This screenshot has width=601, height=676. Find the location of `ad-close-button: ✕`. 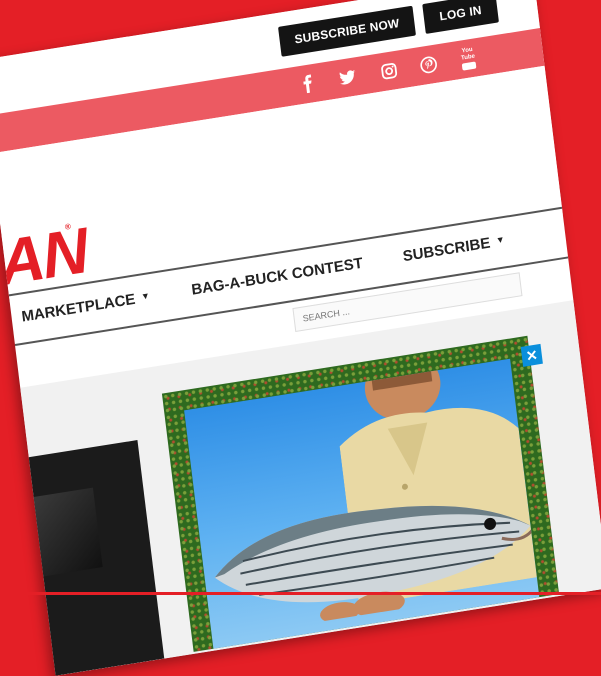

ad-close-button: ✕ is located at coordinates (531, 355).